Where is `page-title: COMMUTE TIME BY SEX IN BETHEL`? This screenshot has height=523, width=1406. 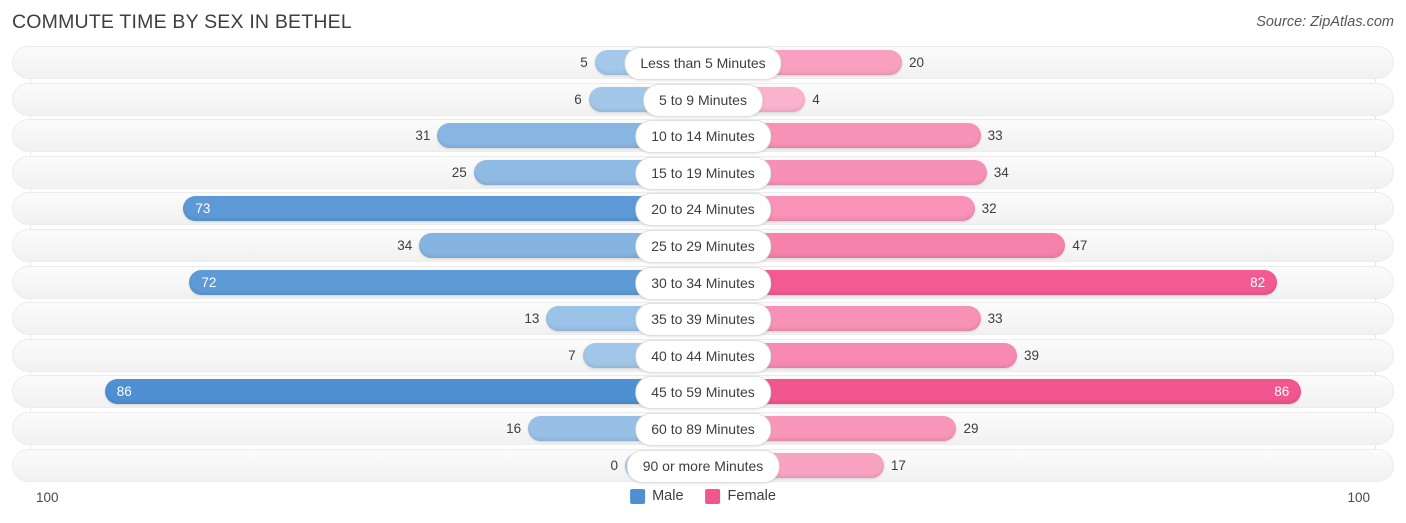
page-title: COMMUTE TIME BY SEX IN BETHEL is located at coordinates (182, 22).